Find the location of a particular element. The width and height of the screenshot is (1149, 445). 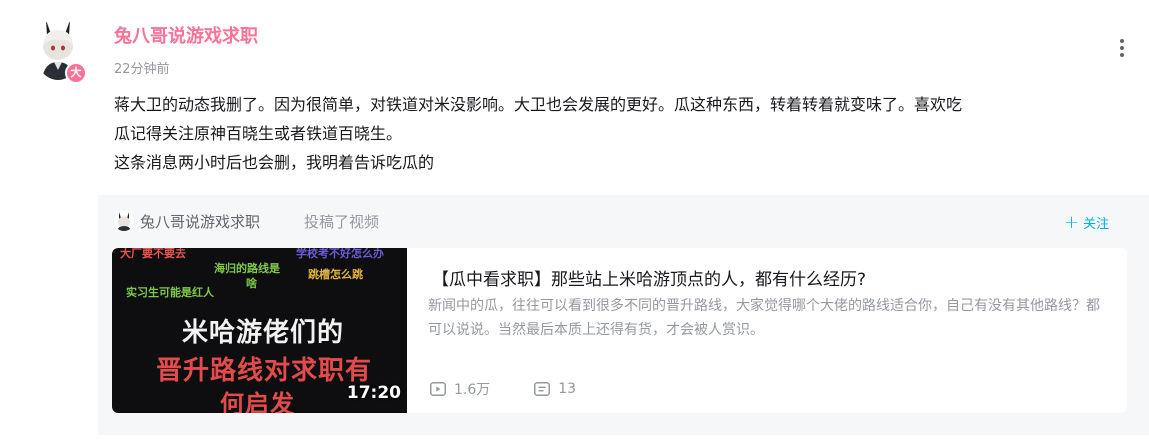

original-author-avatar is located at coordinates (124, 221).